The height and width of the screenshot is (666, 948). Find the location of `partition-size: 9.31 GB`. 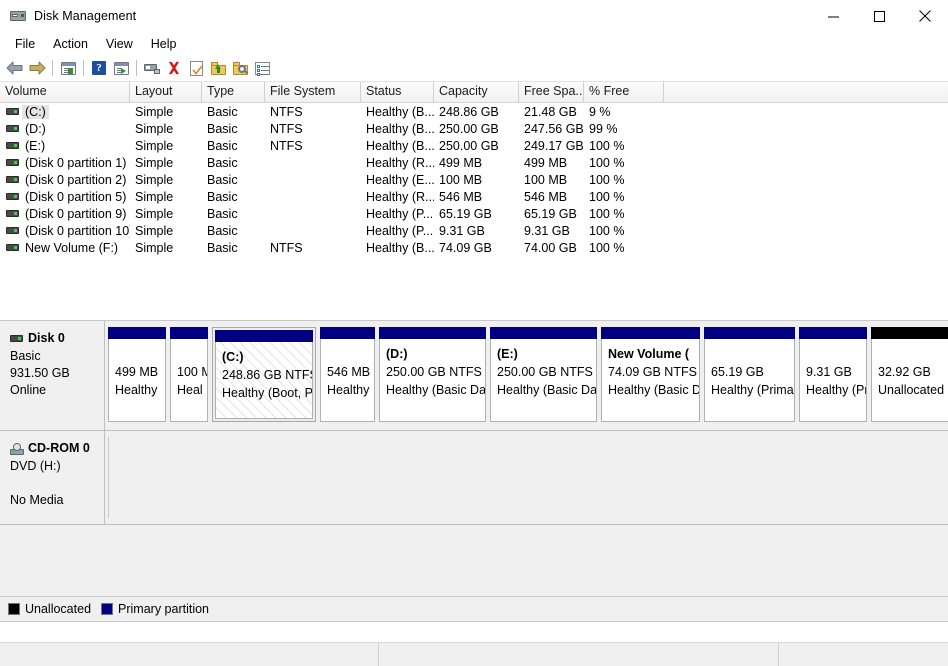

partition-size: 9.31 GB is located at coordinates (829, 372).